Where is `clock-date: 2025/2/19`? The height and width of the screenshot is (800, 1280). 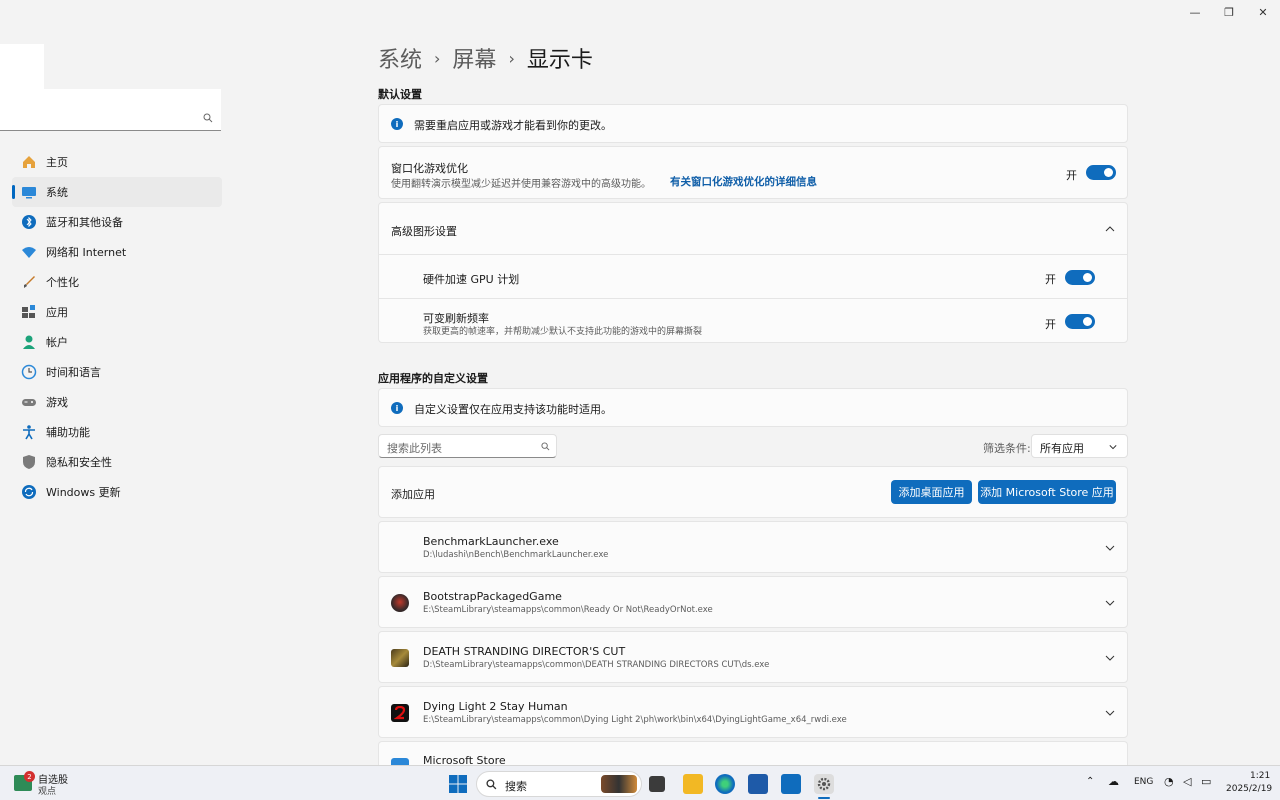
clock-date: 2025/2/19 is located at coordinates (1249, 789).